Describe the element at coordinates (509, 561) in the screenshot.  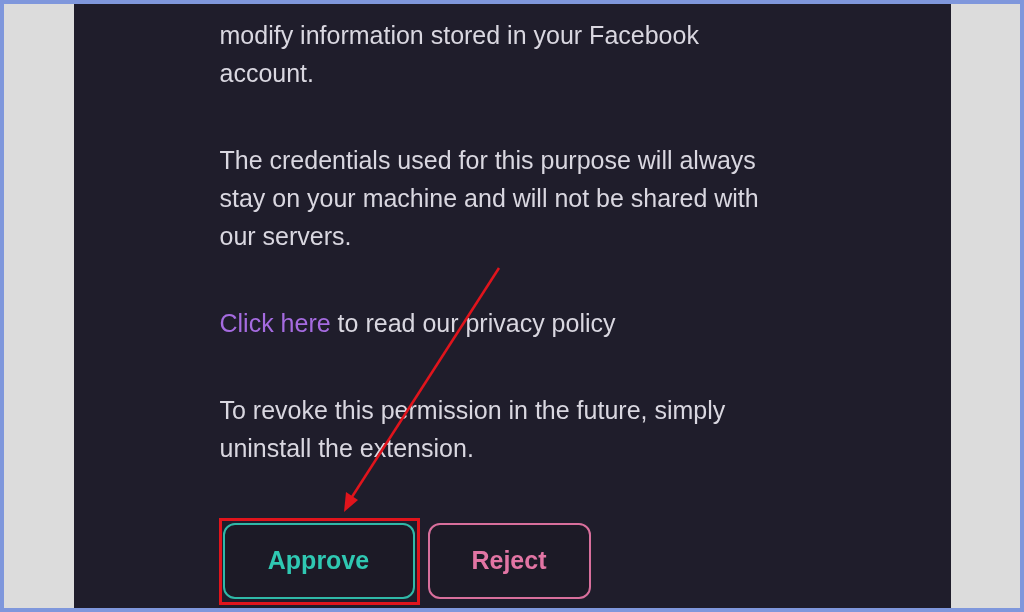
I see `reject-button: Reject` at that location.